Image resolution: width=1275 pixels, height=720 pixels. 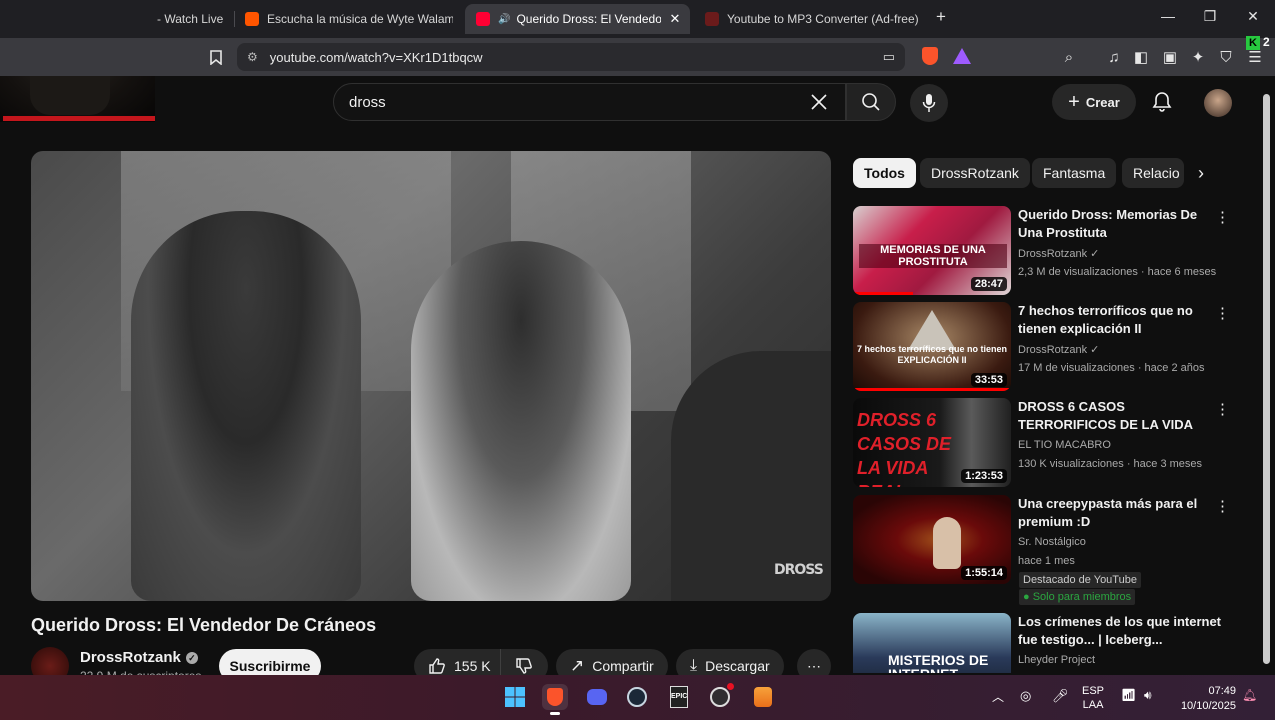 What do you see at coordinates (1141, 57) in the screenshot?
I see `sidebar-icon: ◧` at bounding box center [1141, 57].